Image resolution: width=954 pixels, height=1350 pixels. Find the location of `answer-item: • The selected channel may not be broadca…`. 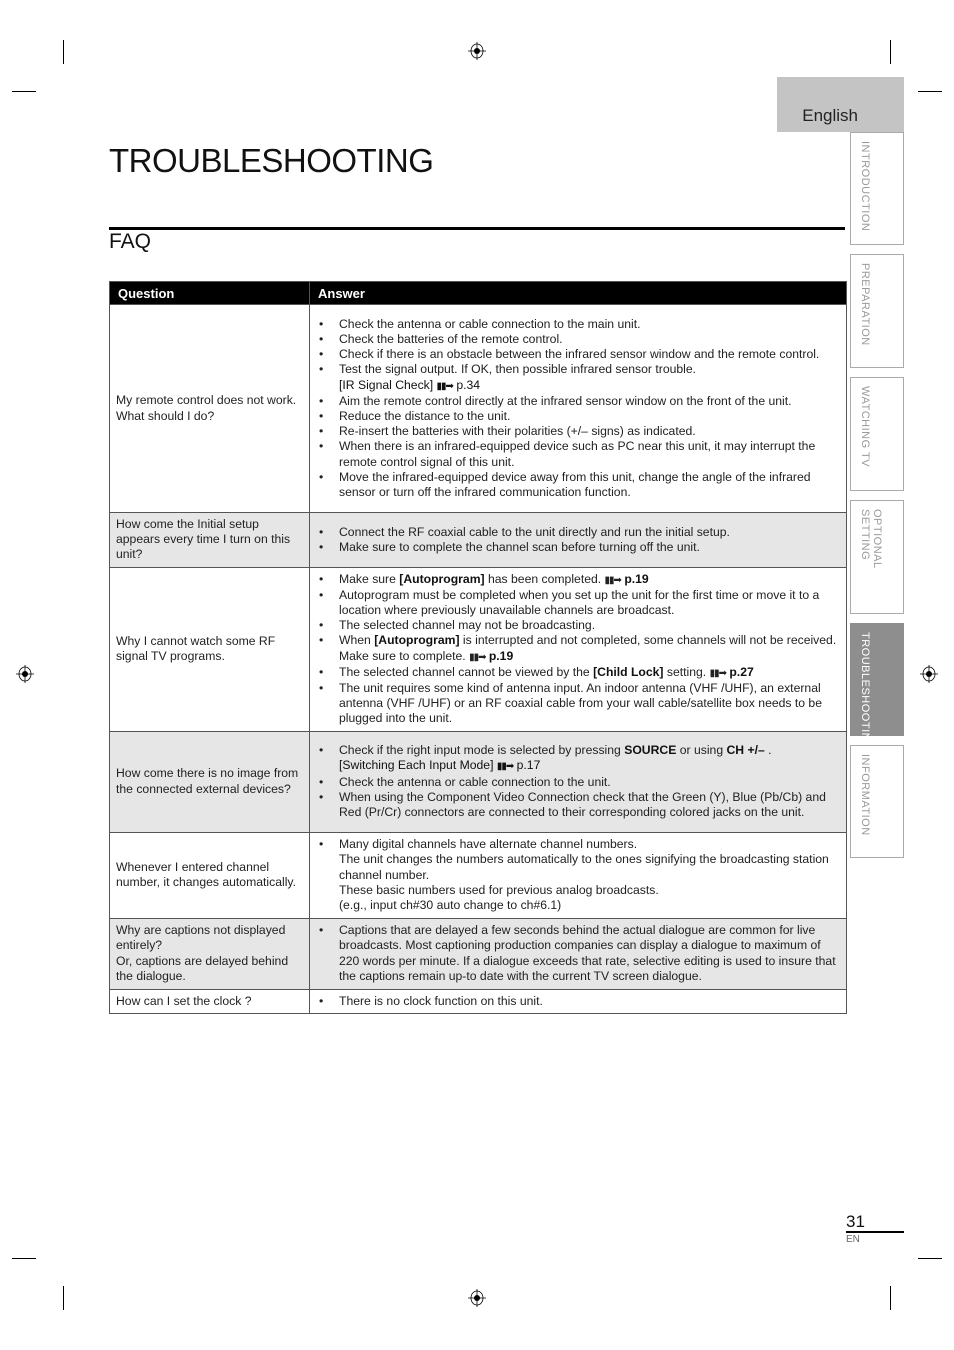

answer-item: • The selected channel may not be broadca… is located at coordinates (578, 625).